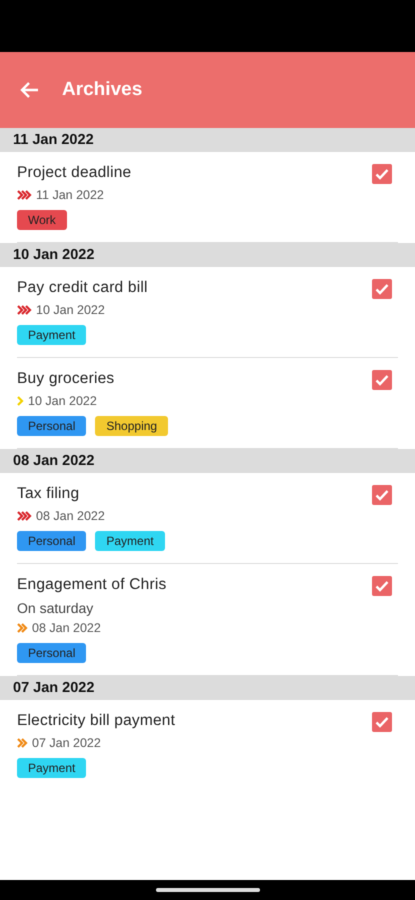  What do you see at coordinates (102, 90) in the screenshot?
I see `screen-title: Archives` at bounding box center [102, 90].